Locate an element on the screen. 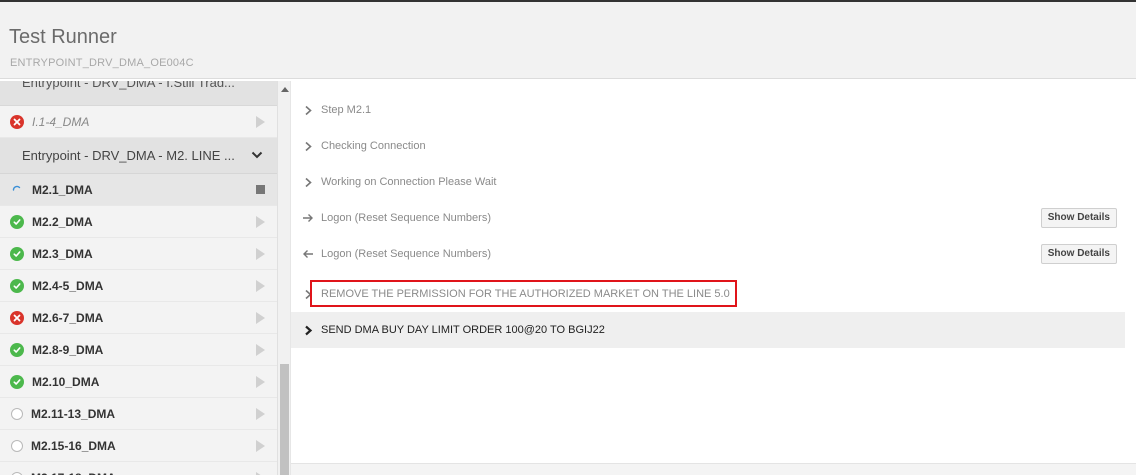 The height and width of the screenshot is (475, 1136). test-item-label: M2.3_DMA is located at coordinates (62, 253).